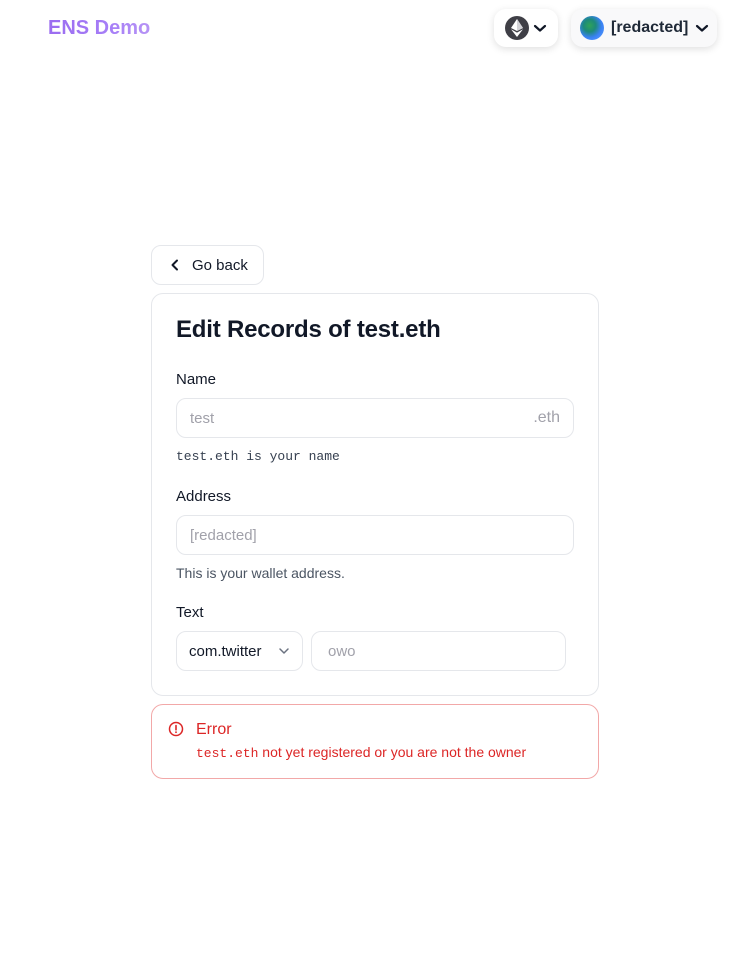 This screenshot has height=968, width=750. What do you see at coordinates (196, 379) in the screenshot?
I see `name-label: Name` at bounding box center [196, 379].